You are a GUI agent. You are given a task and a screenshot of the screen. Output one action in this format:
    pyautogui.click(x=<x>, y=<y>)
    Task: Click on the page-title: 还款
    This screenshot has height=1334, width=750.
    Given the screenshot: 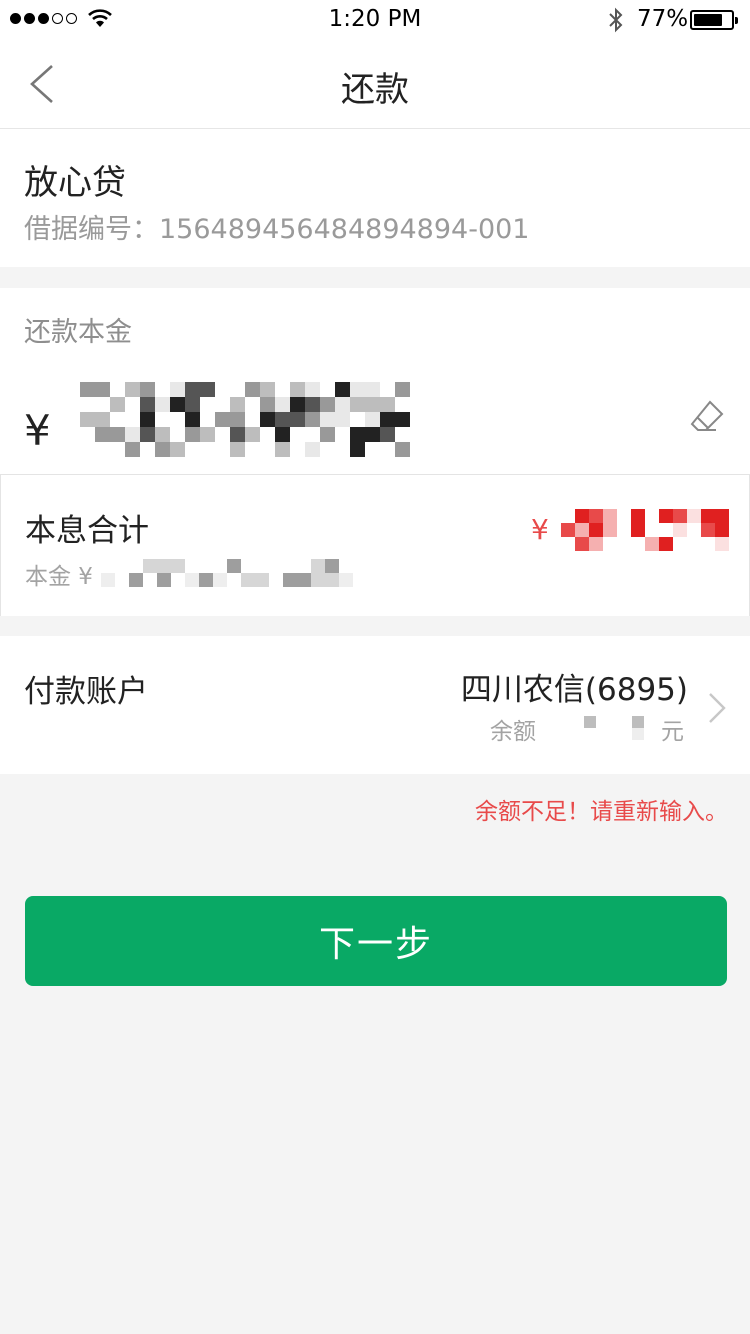 What is the action you would take?
    pyautogui.click(x=375, y=90)
    